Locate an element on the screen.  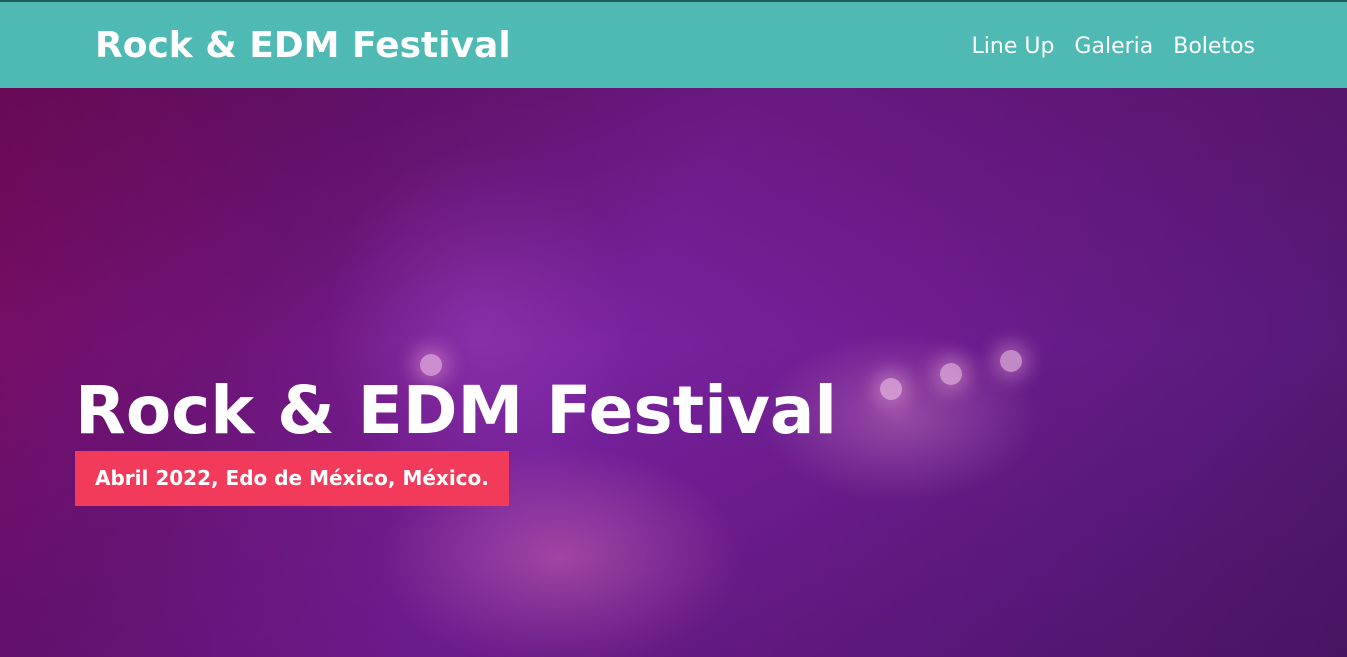
main-nav: Line Up Galeria Boletos is located at coordinates (1114, 47).